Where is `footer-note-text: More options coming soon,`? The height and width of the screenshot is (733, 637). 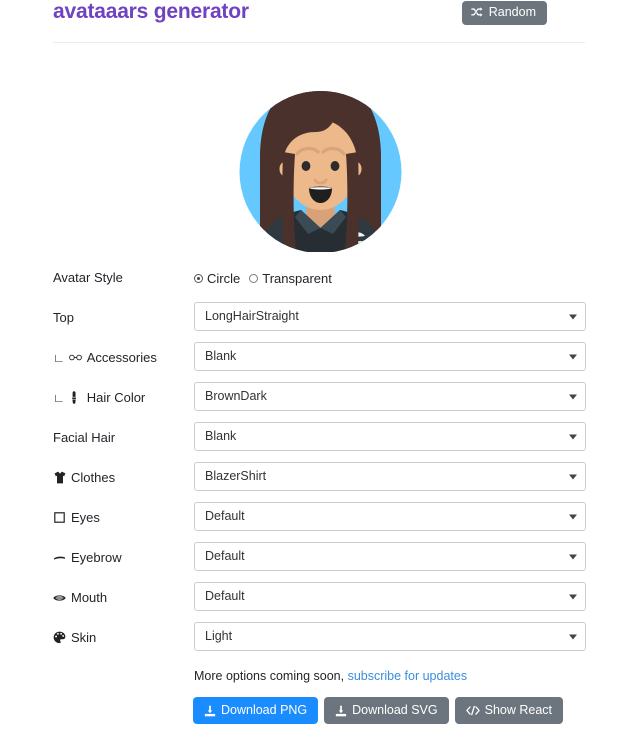 footer-note-text: More options coming soon, is located at coordinates (269, 676).